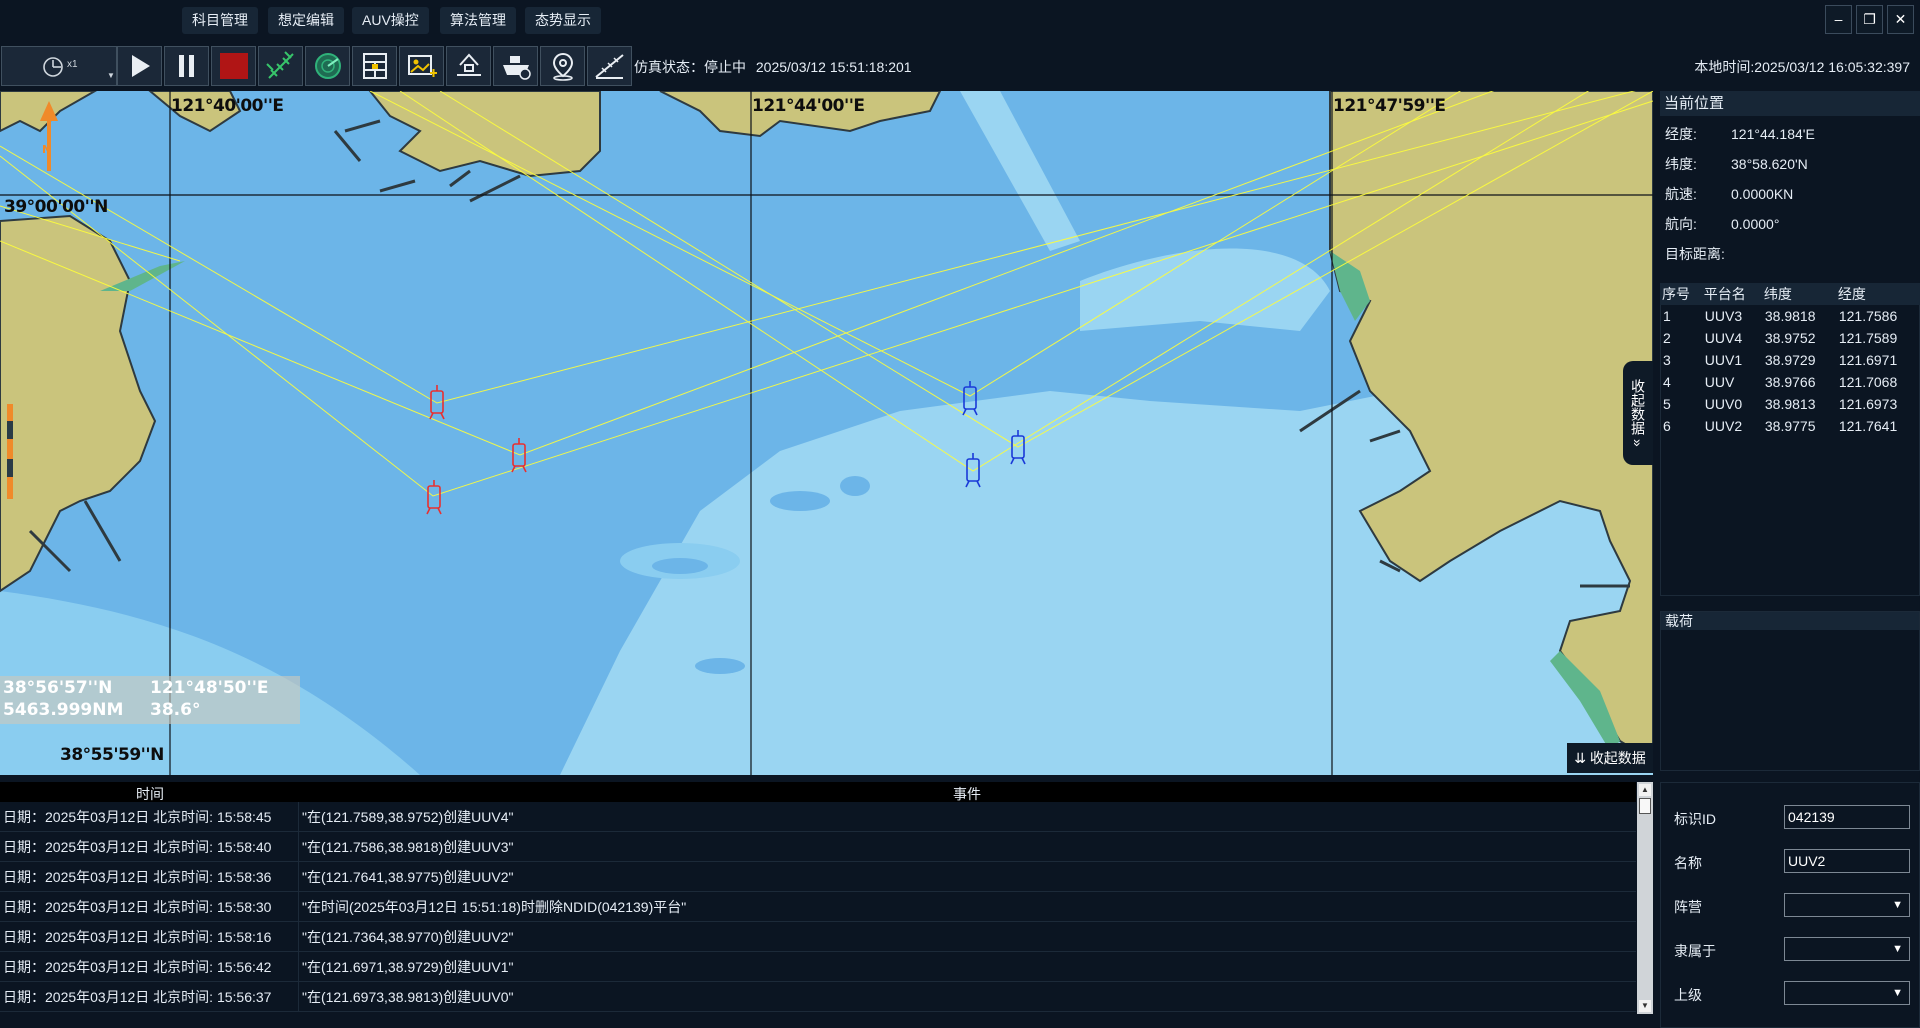  I want to click on table-row: 6 UUV2 38.9775 121.7641, so click(1790, 426).